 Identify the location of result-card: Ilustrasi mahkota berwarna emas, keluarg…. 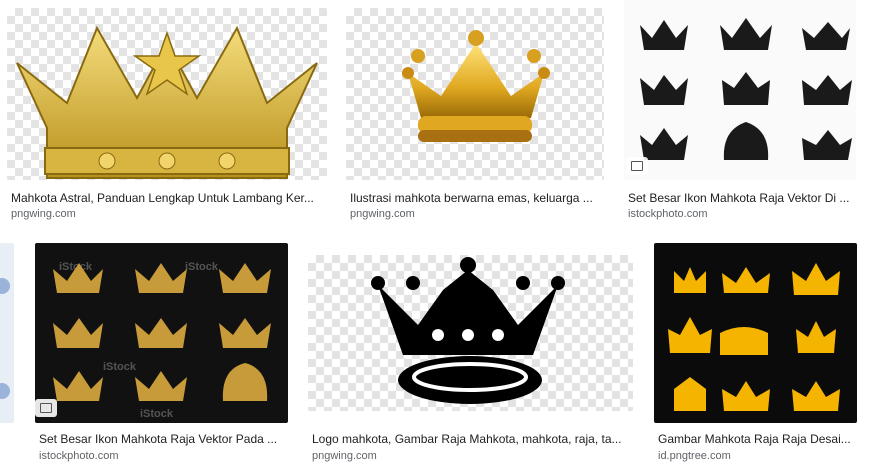
(475, 112).